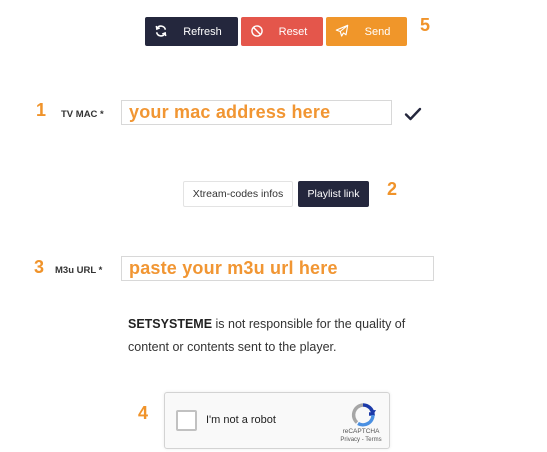  What do you see at coordinates (41, 110) in the screenshot?
I see `step-number-1: 1` at bounding box center [41, 110].